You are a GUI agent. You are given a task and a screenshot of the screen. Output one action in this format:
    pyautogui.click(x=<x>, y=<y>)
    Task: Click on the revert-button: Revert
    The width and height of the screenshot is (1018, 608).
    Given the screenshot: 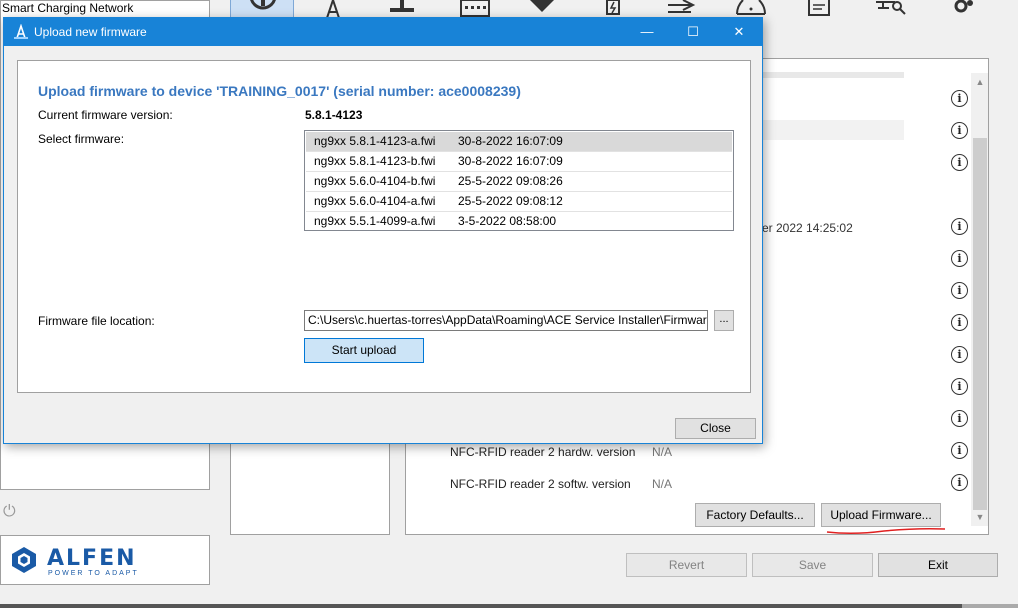 What is the action you would take?
    pyautogui.click(x=686, y=565)
    